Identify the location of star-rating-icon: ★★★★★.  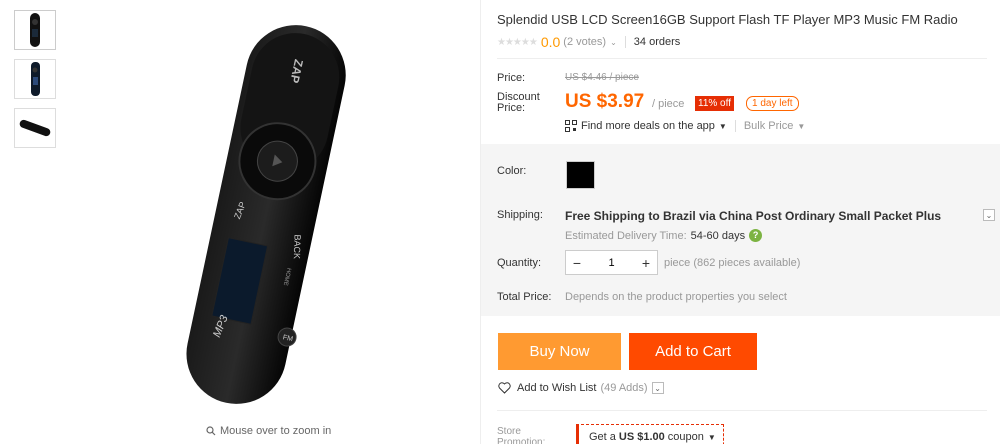
(517, 42).